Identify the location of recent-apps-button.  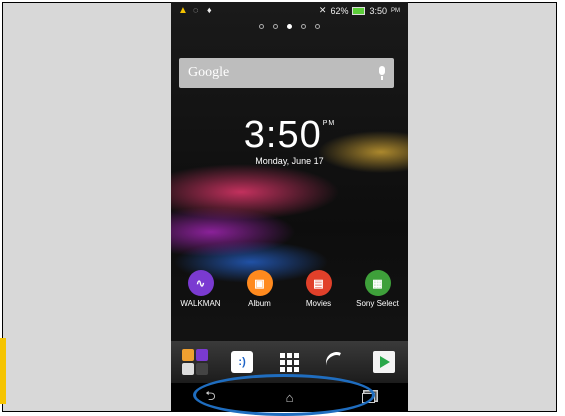
(369, 398).